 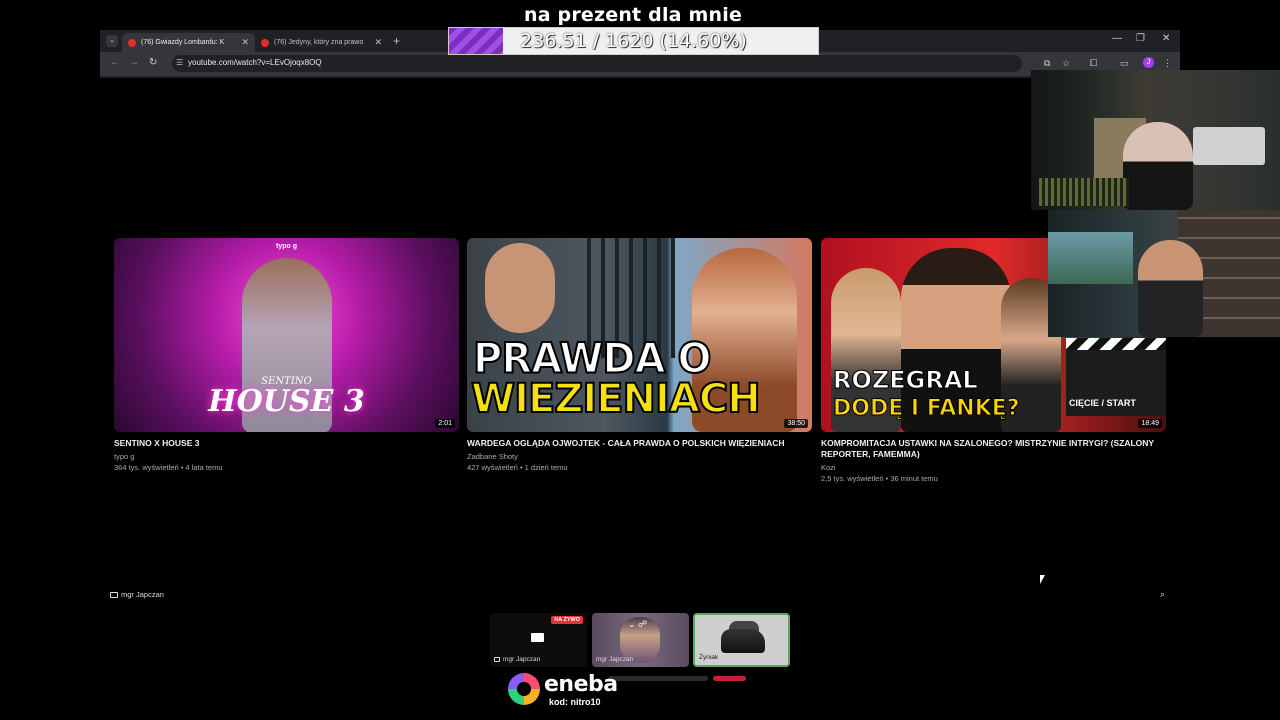 I want to click on tab-label: (76) Gwiazdy Lombardu: K, so click(x=183, y=42).